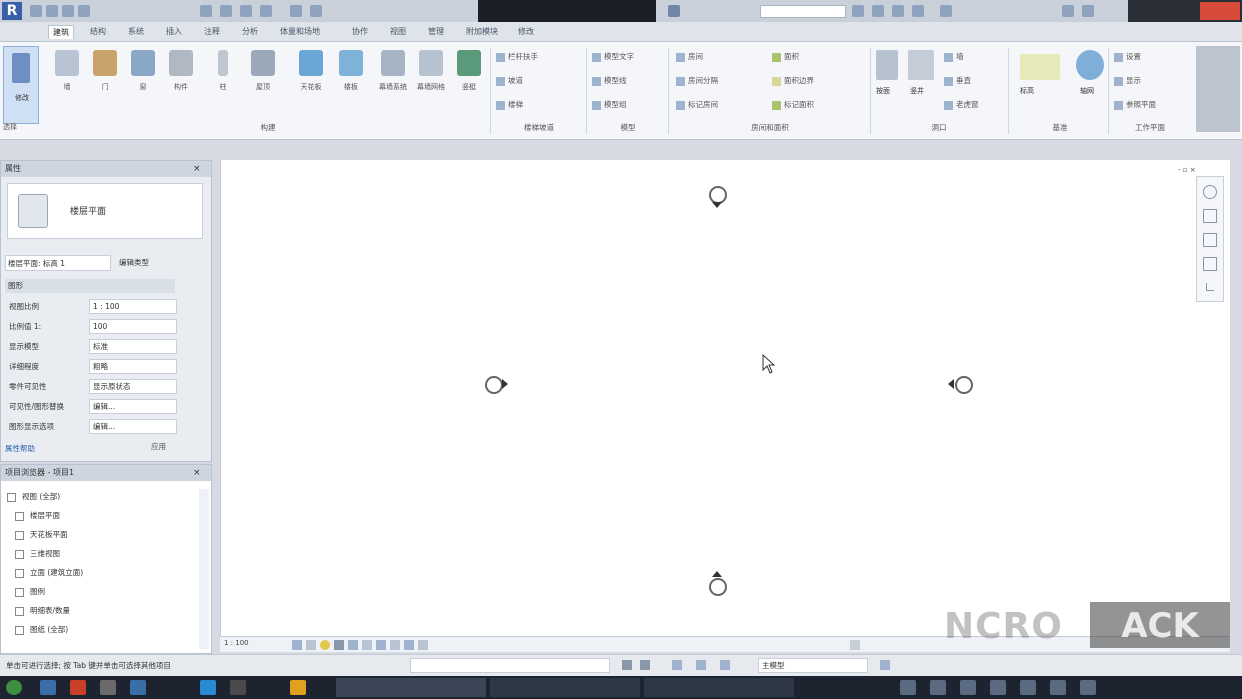  What do you see at coordinates (1068, 11) in the screenshot?
I see `minimize-icon` at bounding box center [1068, 11].